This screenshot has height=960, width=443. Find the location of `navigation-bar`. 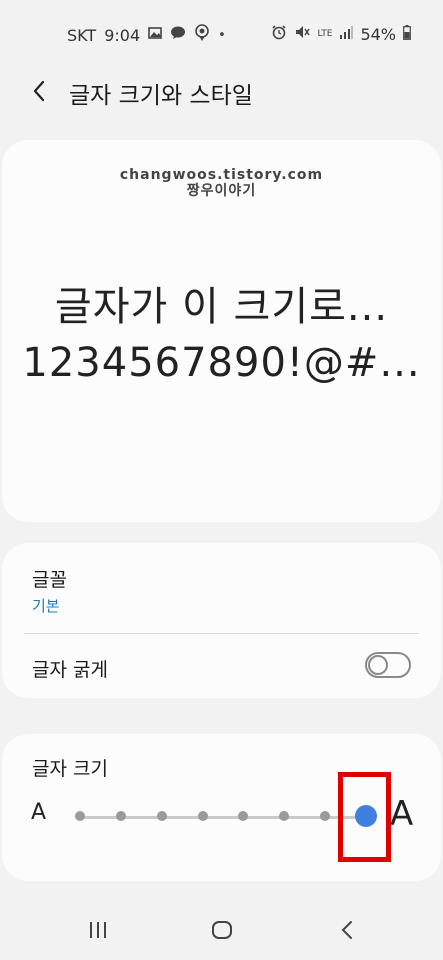

navigation-bar is located at coordinates (221, 930).